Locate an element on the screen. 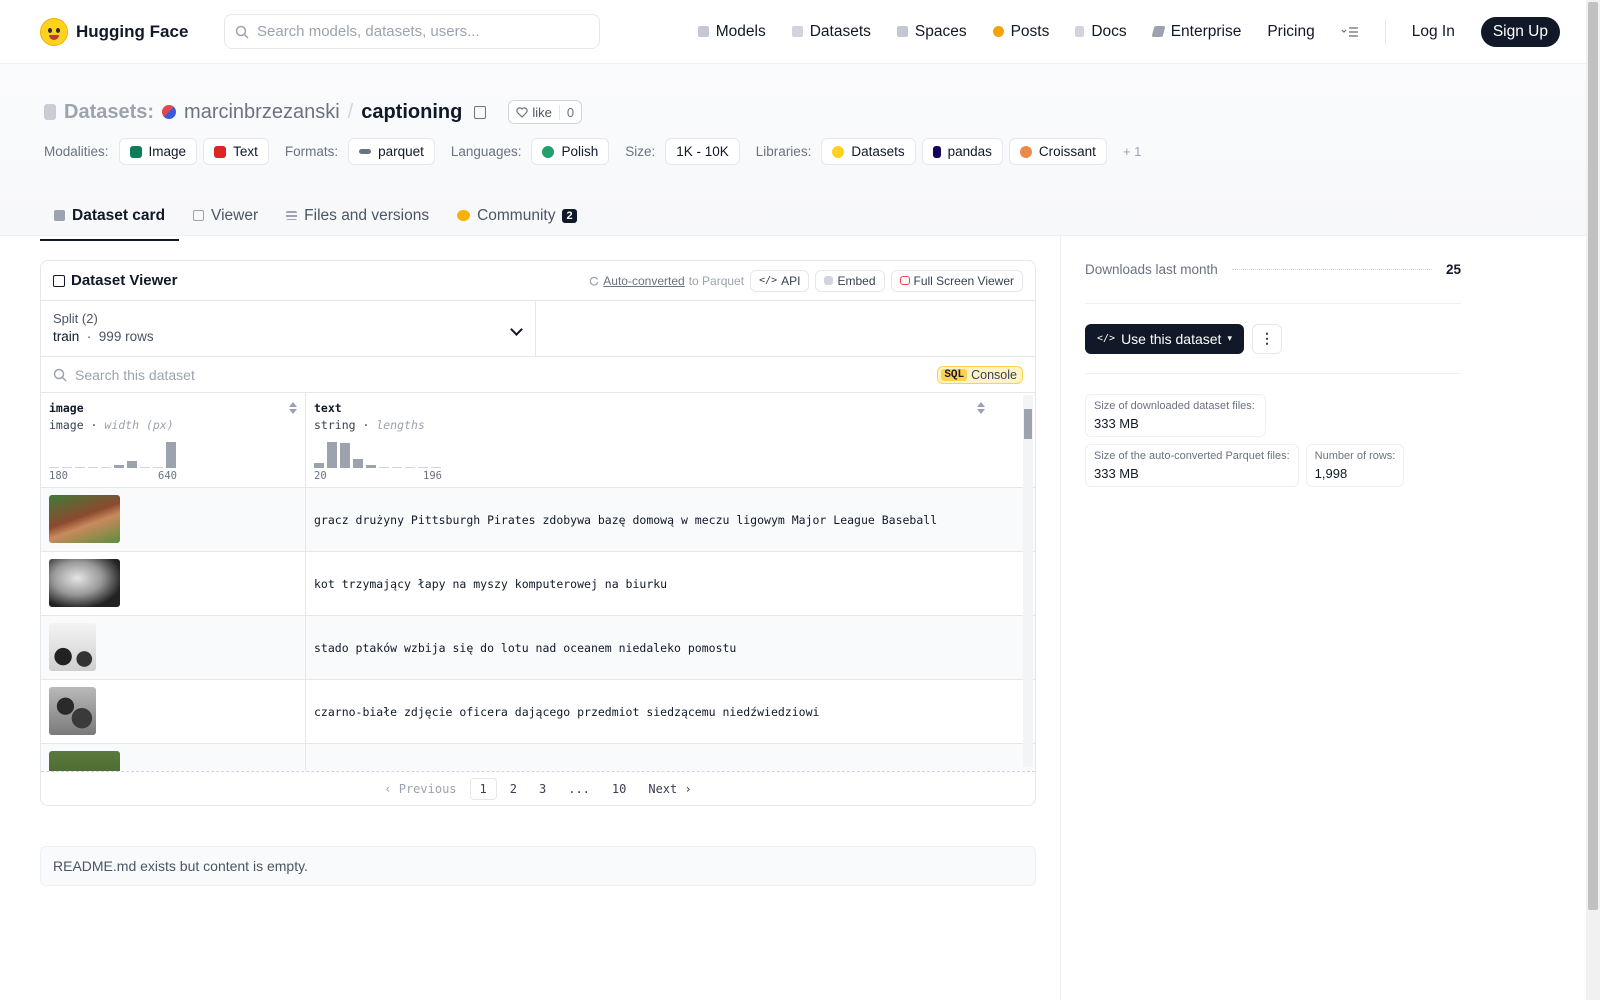  datasets-prefix-link: Datasets: is located at coordinates (109, 112).